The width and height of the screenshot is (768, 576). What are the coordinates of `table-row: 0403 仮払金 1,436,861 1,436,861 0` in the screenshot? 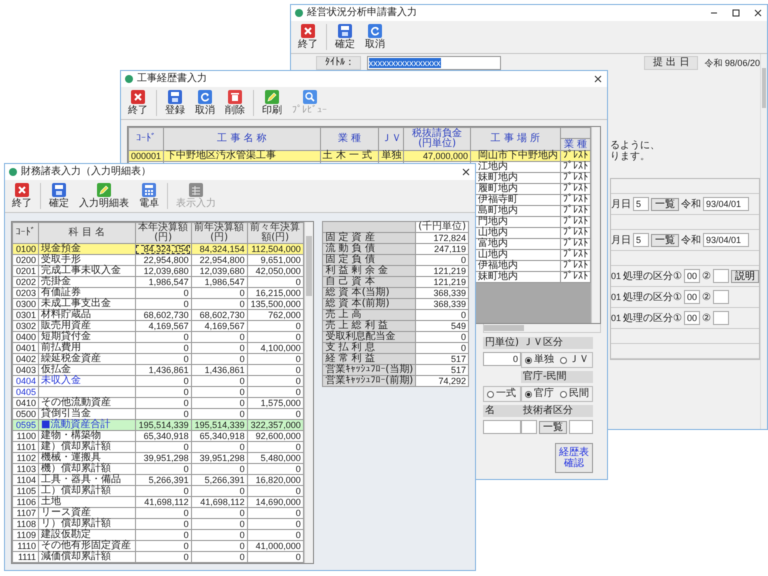 It's located at (158, 370).